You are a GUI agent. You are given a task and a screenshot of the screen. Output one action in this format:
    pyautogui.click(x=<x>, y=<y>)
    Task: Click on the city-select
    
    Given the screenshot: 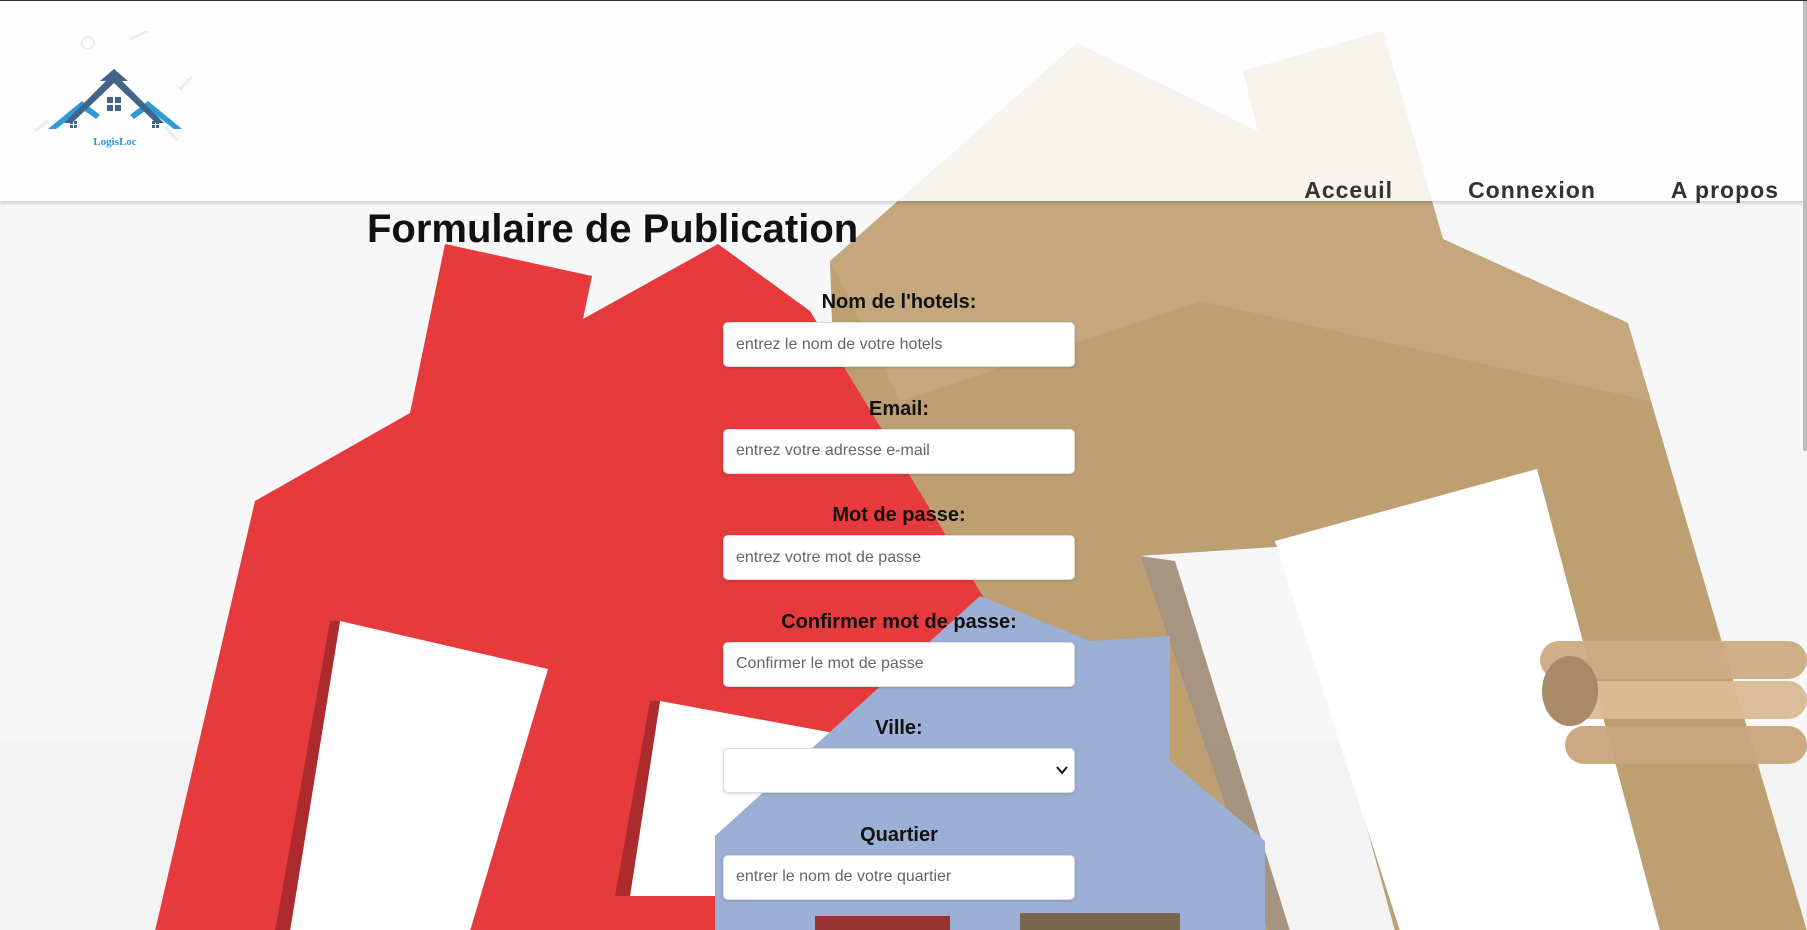 What is the action you would take?
    pyautogui.click(x=899, y=770)
    